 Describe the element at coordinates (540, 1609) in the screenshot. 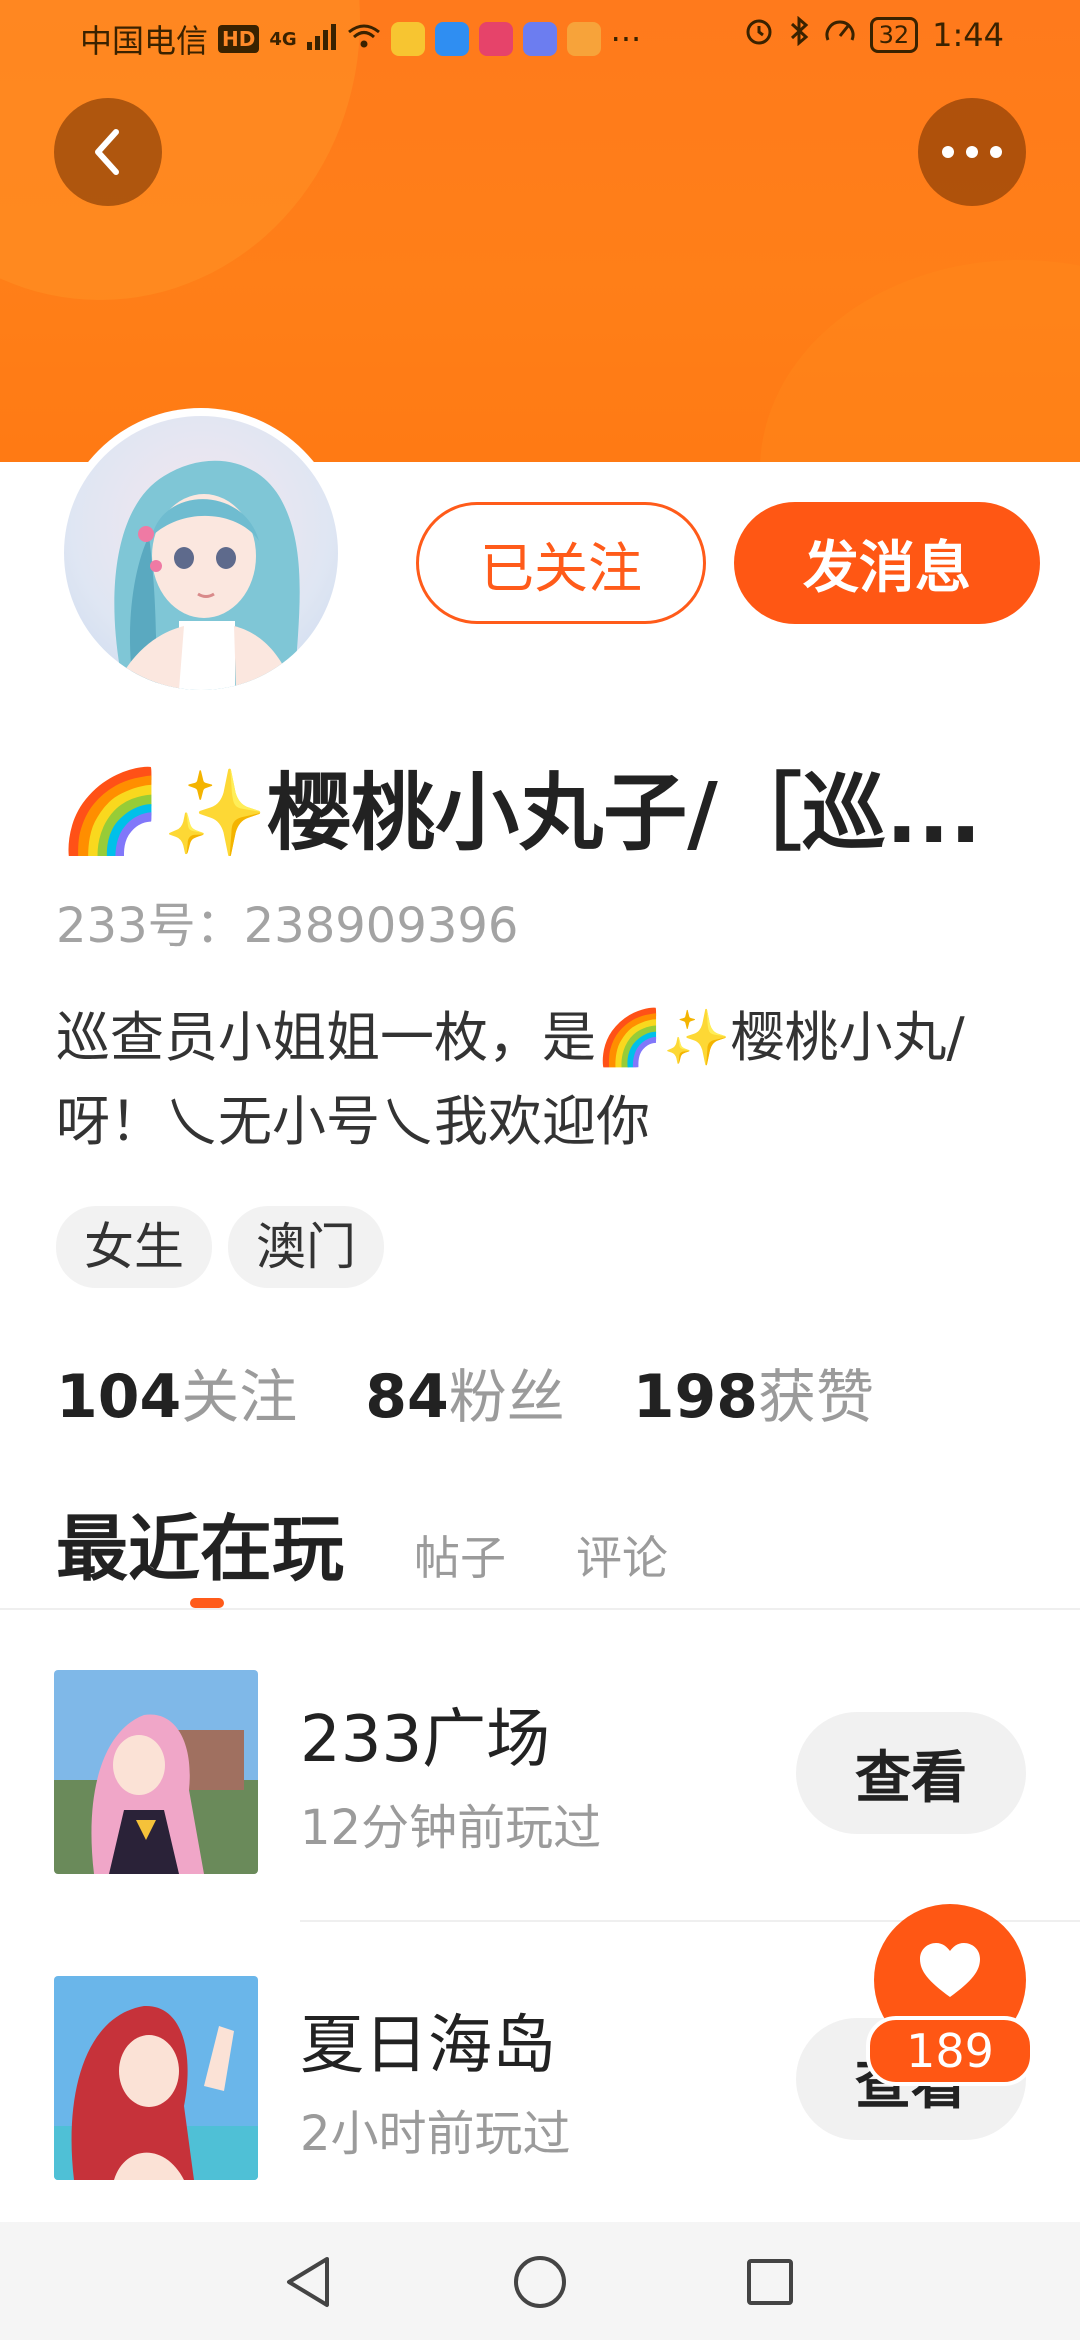

I see `tabs-divider` at that location.